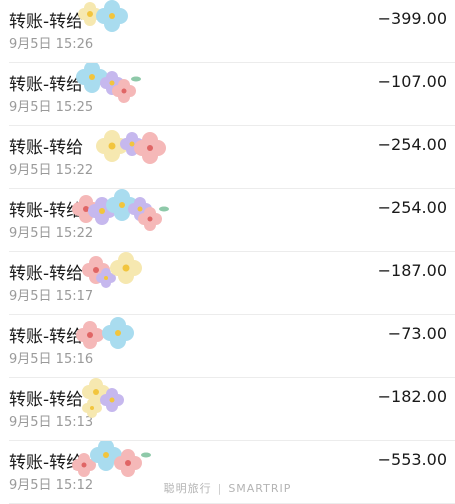 The image size is (455, 504). Describe the element at coordinates (227, 409) in the screenshot. I see `transaction-row: 转账-转给 9月5日 15:13 −182.00` at that location.